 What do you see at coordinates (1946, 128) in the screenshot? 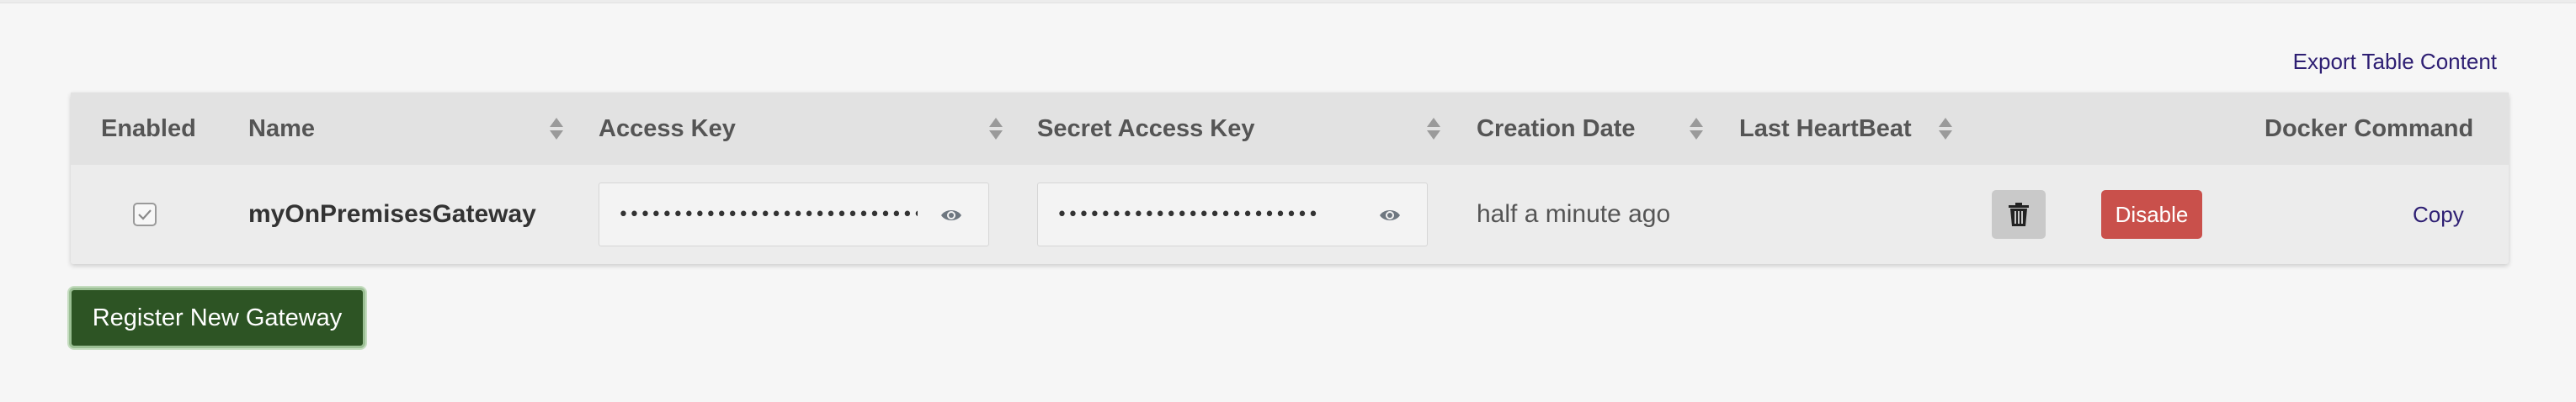
I see `sort-last-heartbeat-icon` at bounding box center [1946, 128].